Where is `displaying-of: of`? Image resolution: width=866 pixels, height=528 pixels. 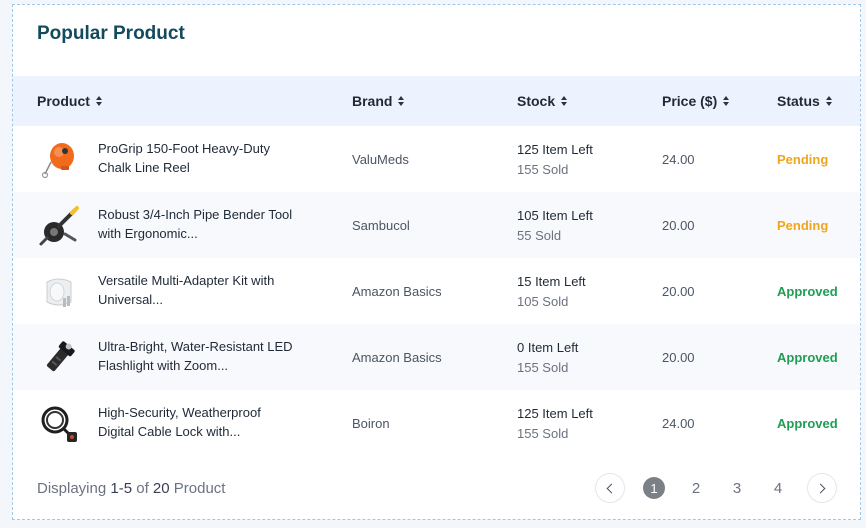 displaying-of: of is located at coordinates (142, 488).